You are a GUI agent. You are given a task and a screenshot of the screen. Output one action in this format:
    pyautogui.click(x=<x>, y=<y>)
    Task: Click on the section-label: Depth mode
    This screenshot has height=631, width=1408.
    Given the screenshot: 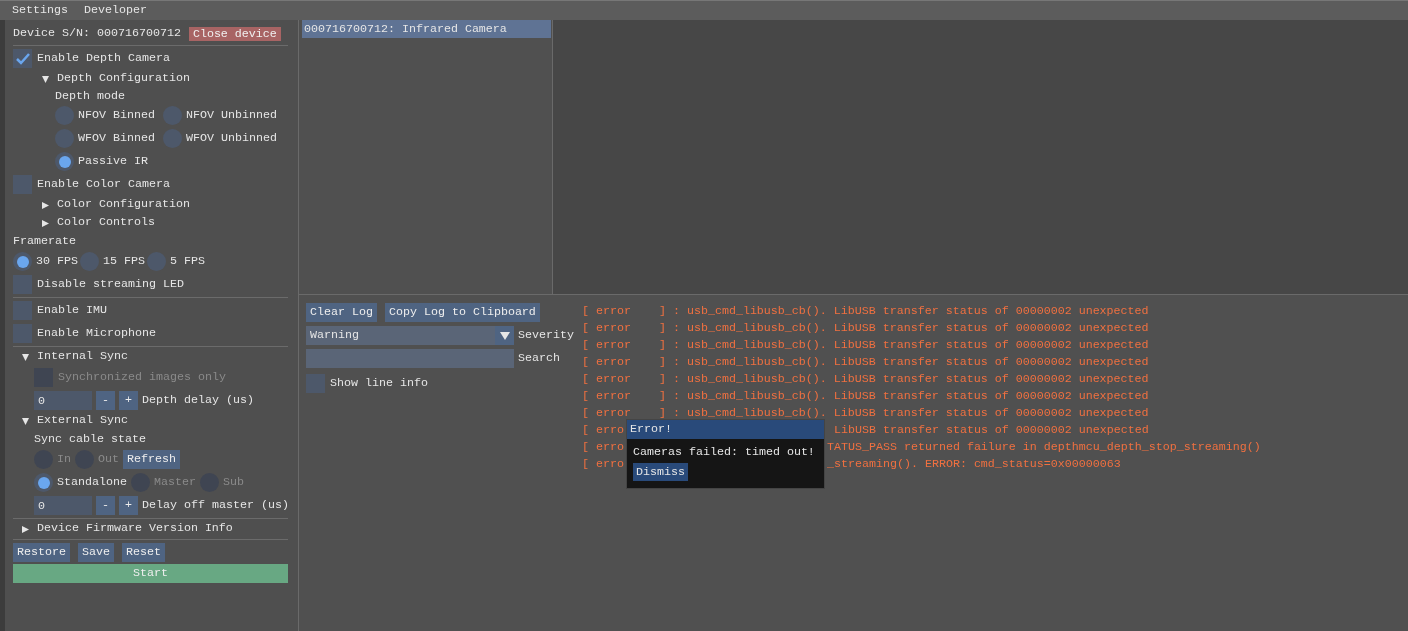 What is the action you would take?
    pyautogui.click(x=90, y=96)
    